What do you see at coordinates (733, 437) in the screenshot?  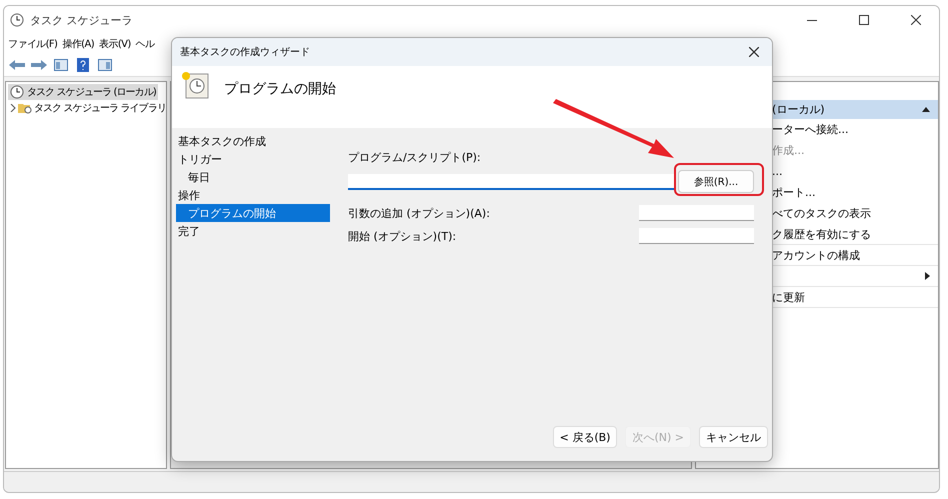 I see `dialog-button: キャンセル` at bounding box center [733, 437].